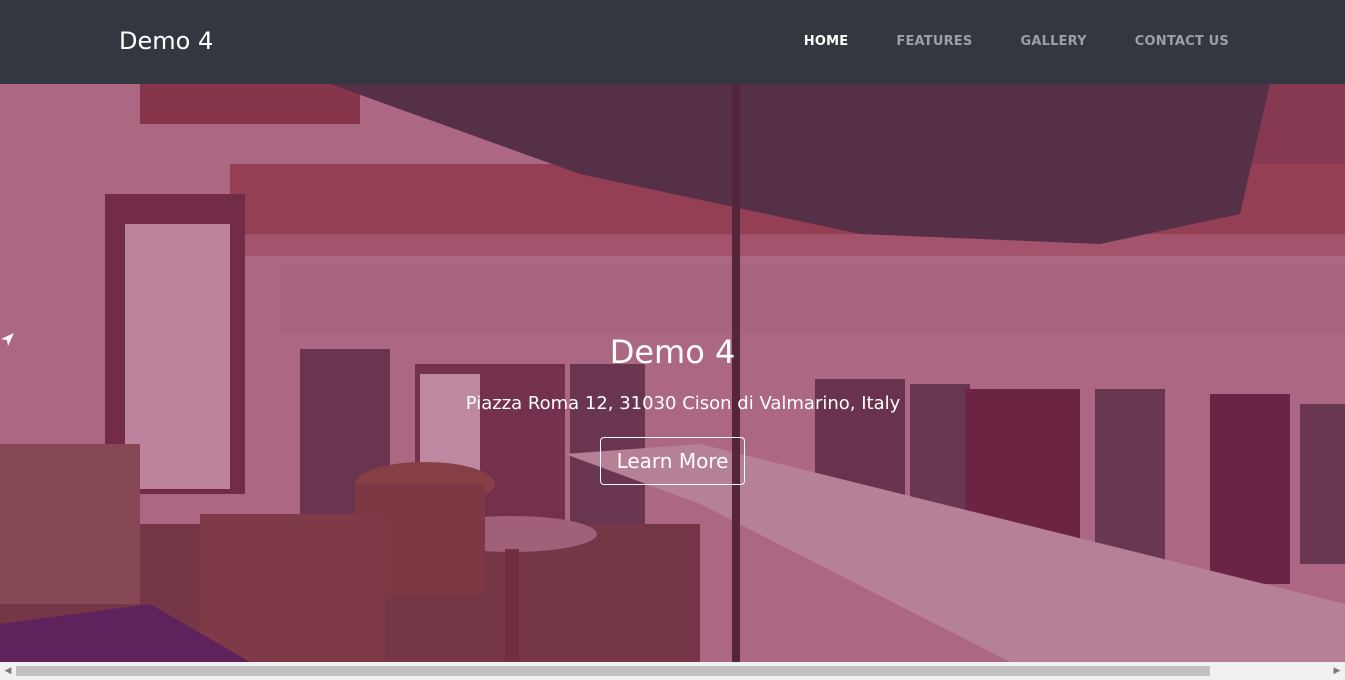 Image resolution: width=1345 pixels, height=680 pixels. Describe the element at coordinates (826, 42) in the screenshot. I see `nav-home: HOME` at that location.